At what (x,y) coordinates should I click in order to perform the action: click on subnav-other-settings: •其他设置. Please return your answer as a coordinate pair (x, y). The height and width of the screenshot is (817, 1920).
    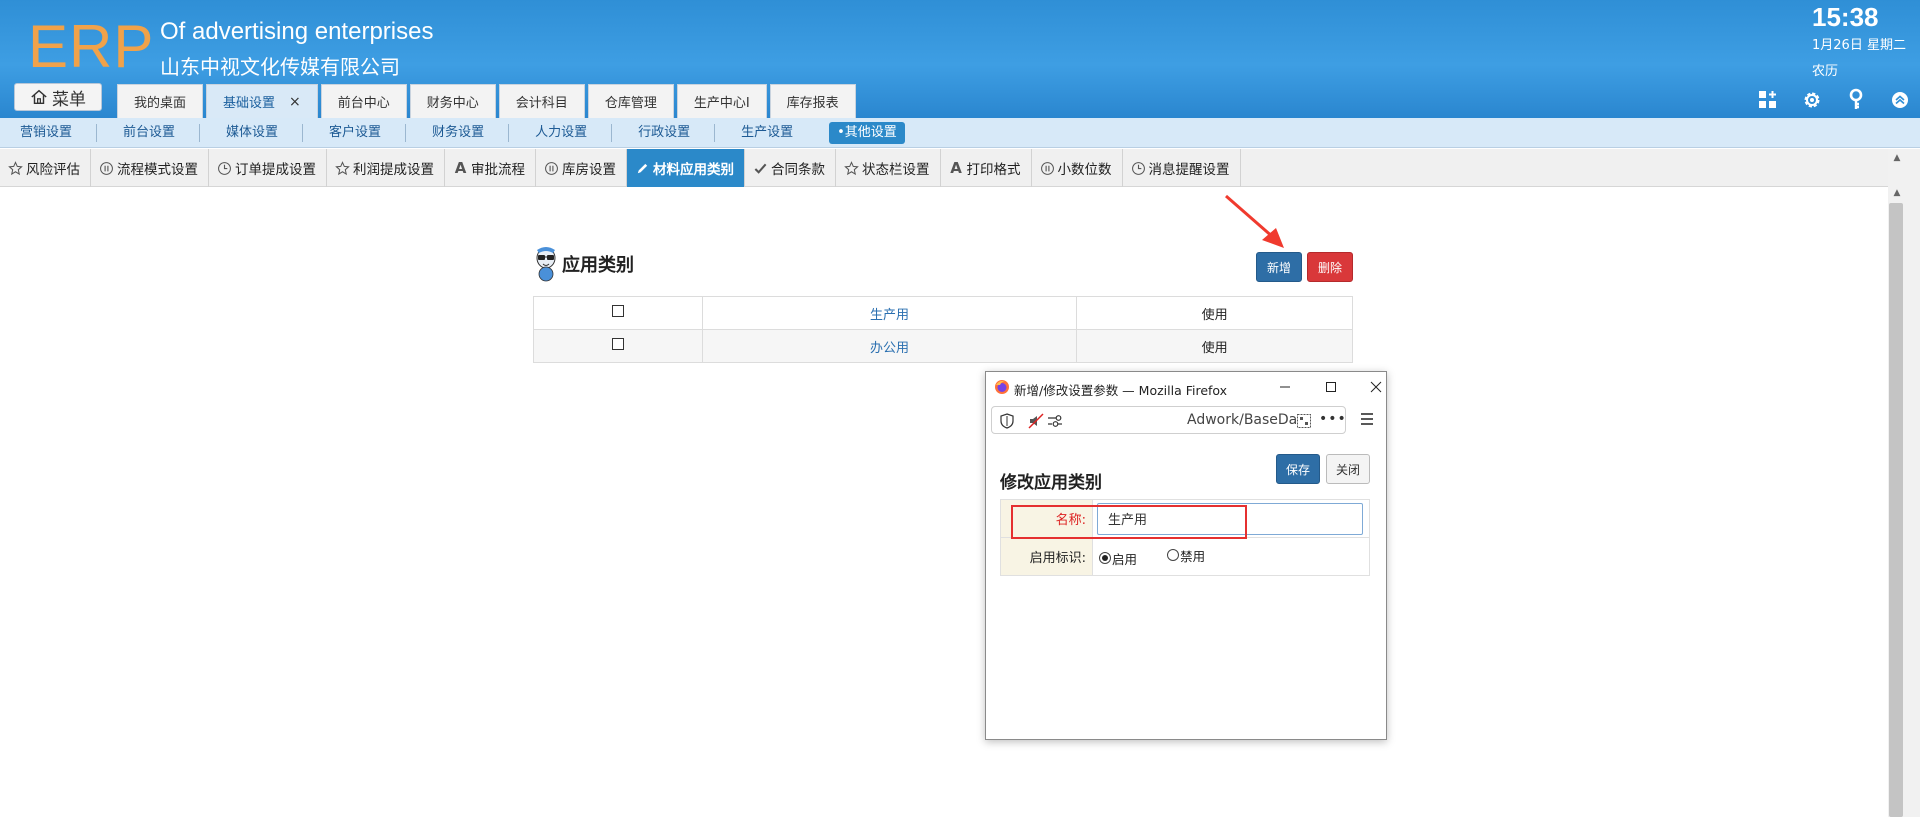
    Looking at the image, I should click on (867, 132).